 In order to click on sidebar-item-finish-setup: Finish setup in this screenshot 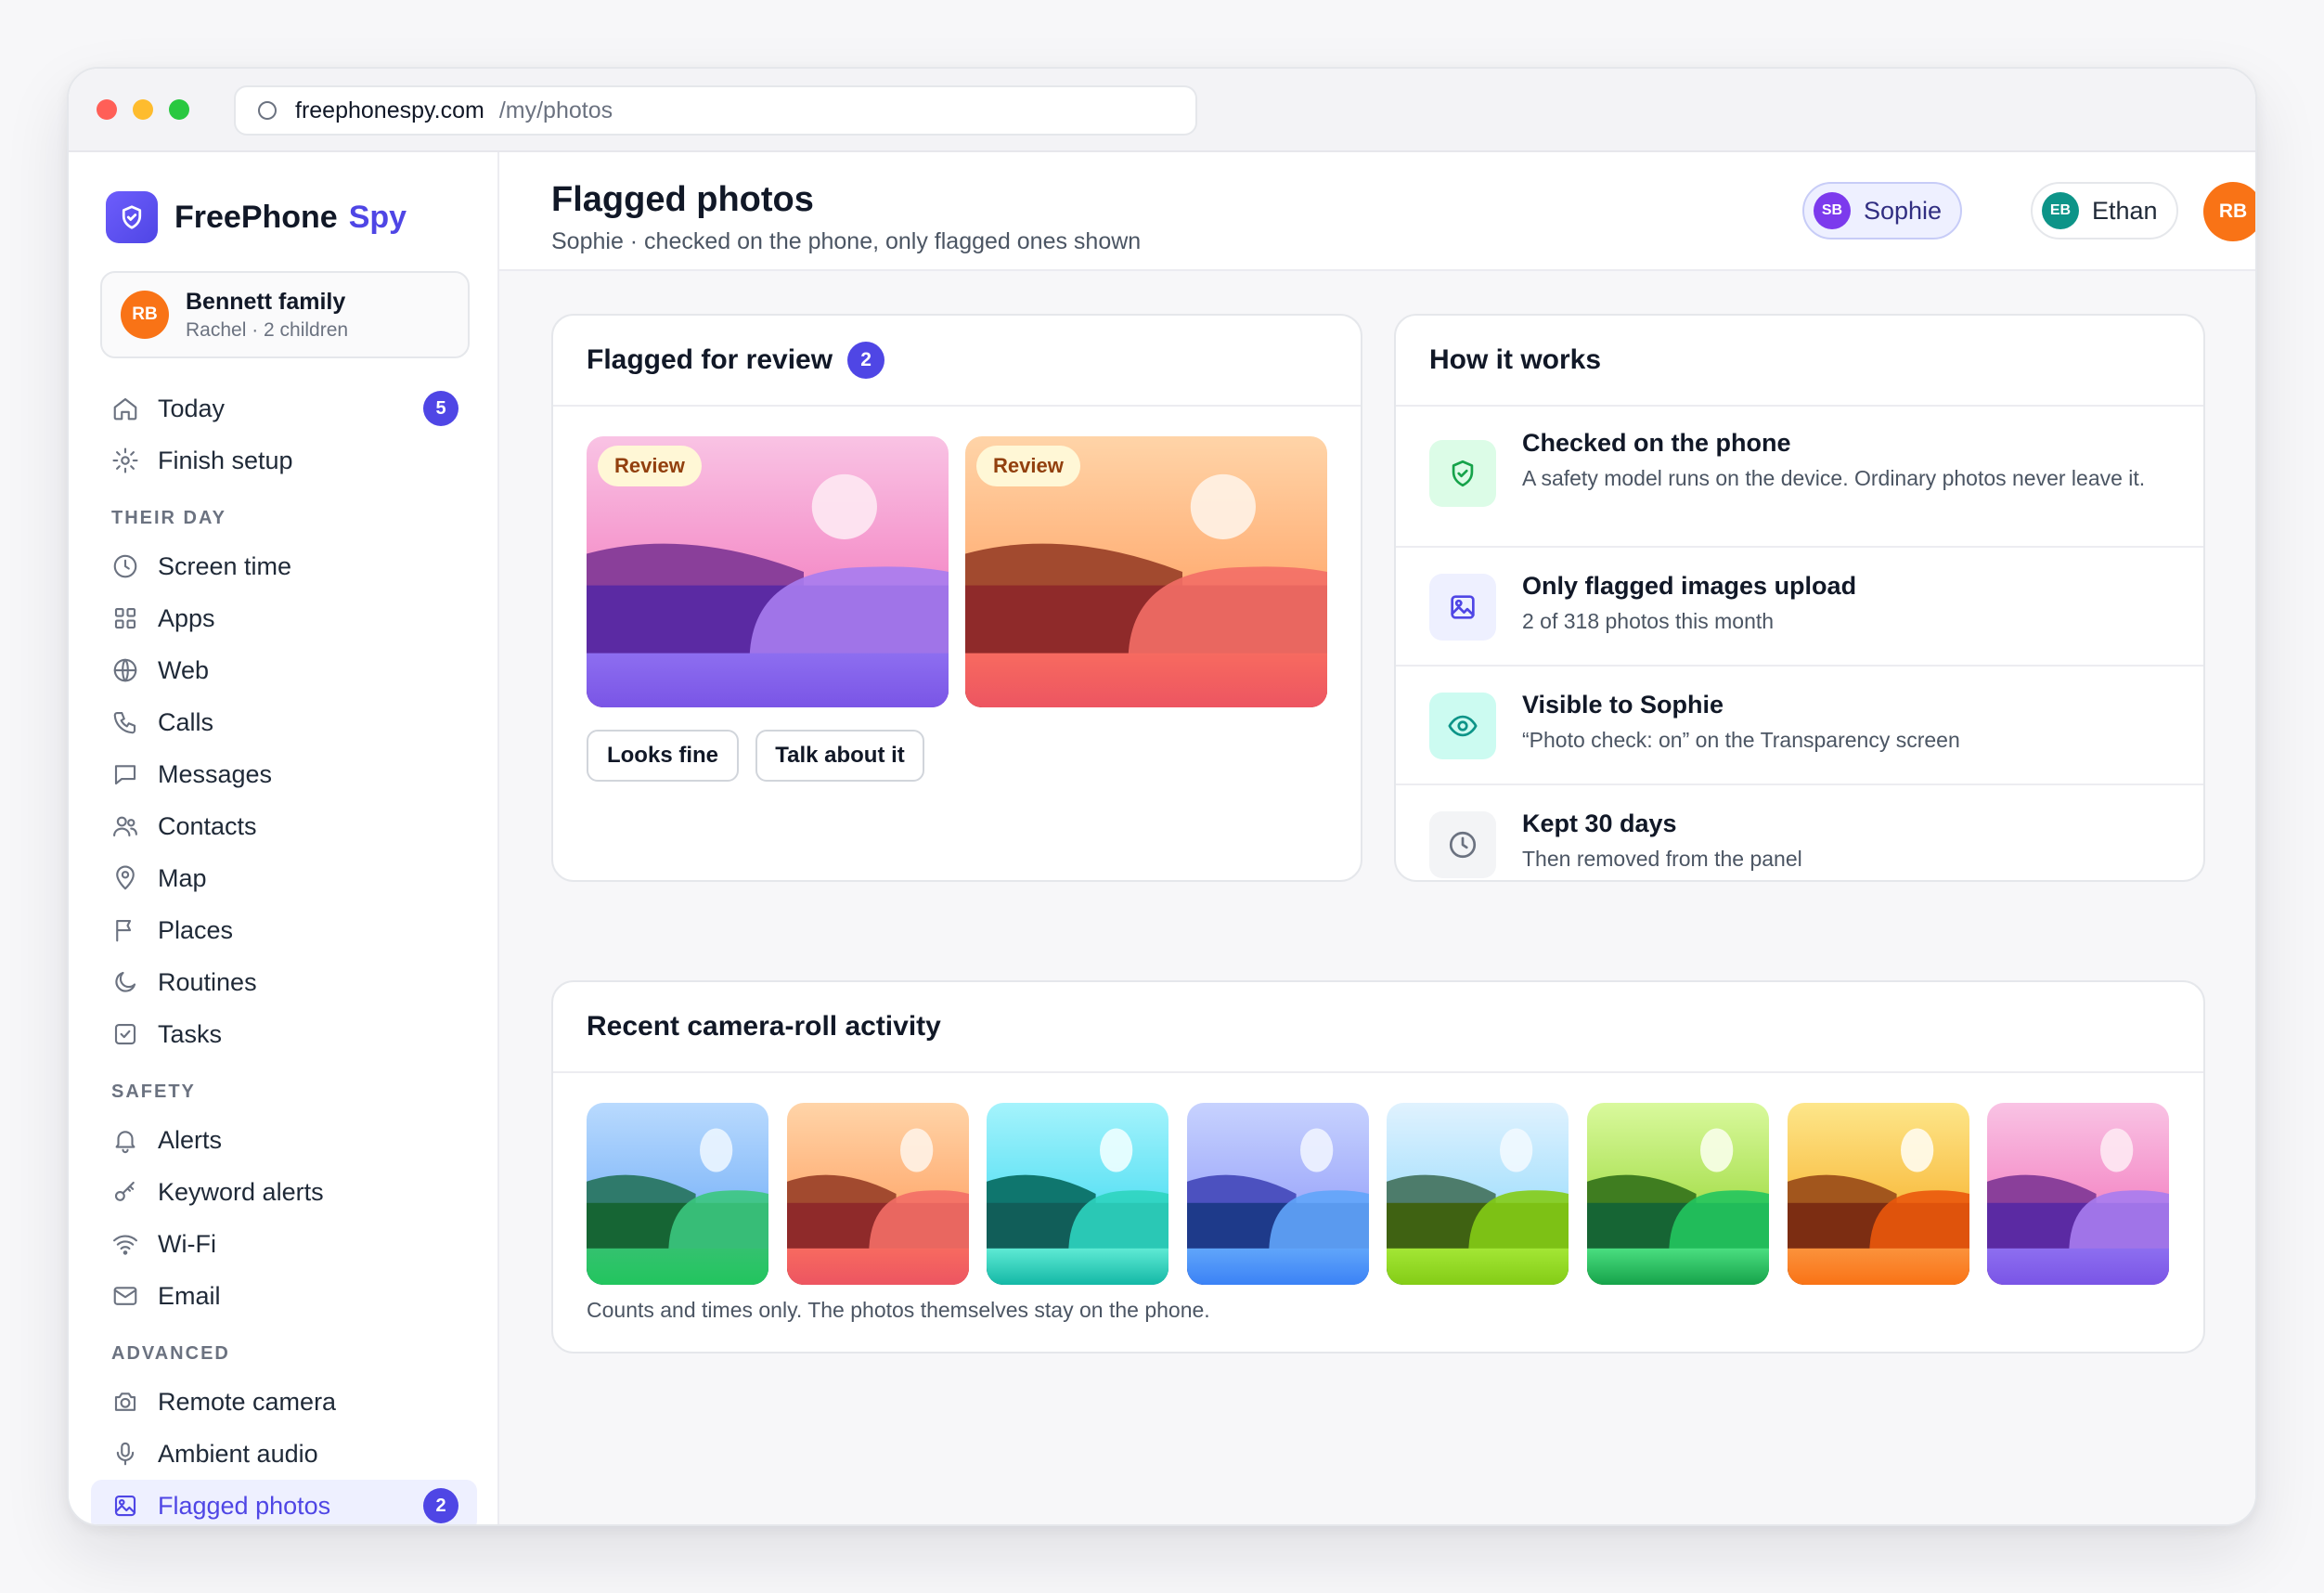, I will do `click(284, 460)`.